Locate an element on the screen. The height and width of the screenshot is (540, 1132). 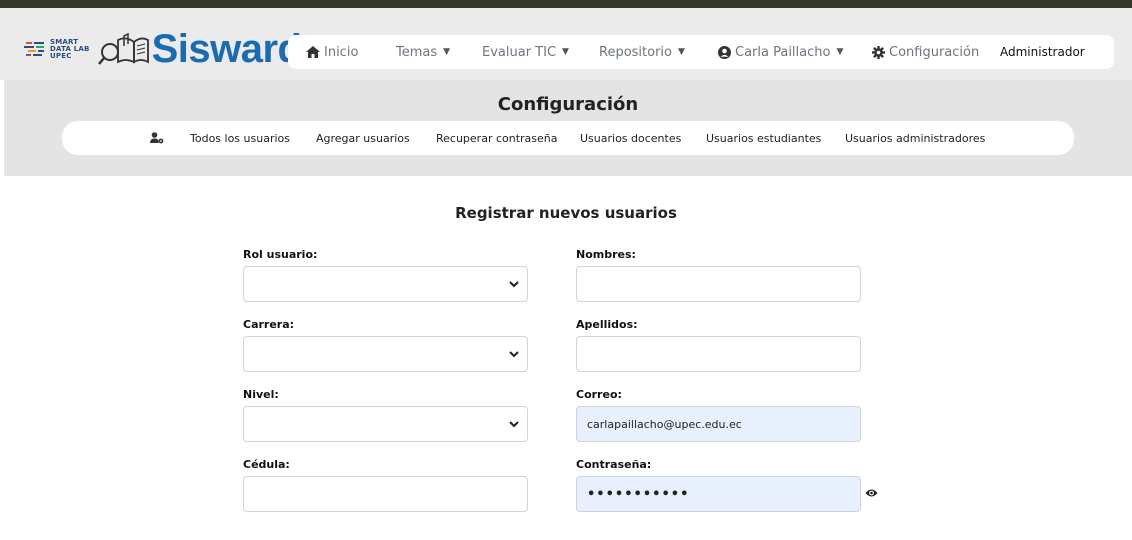
nombres-label: Nombres: is located at coordinates (606, 254).